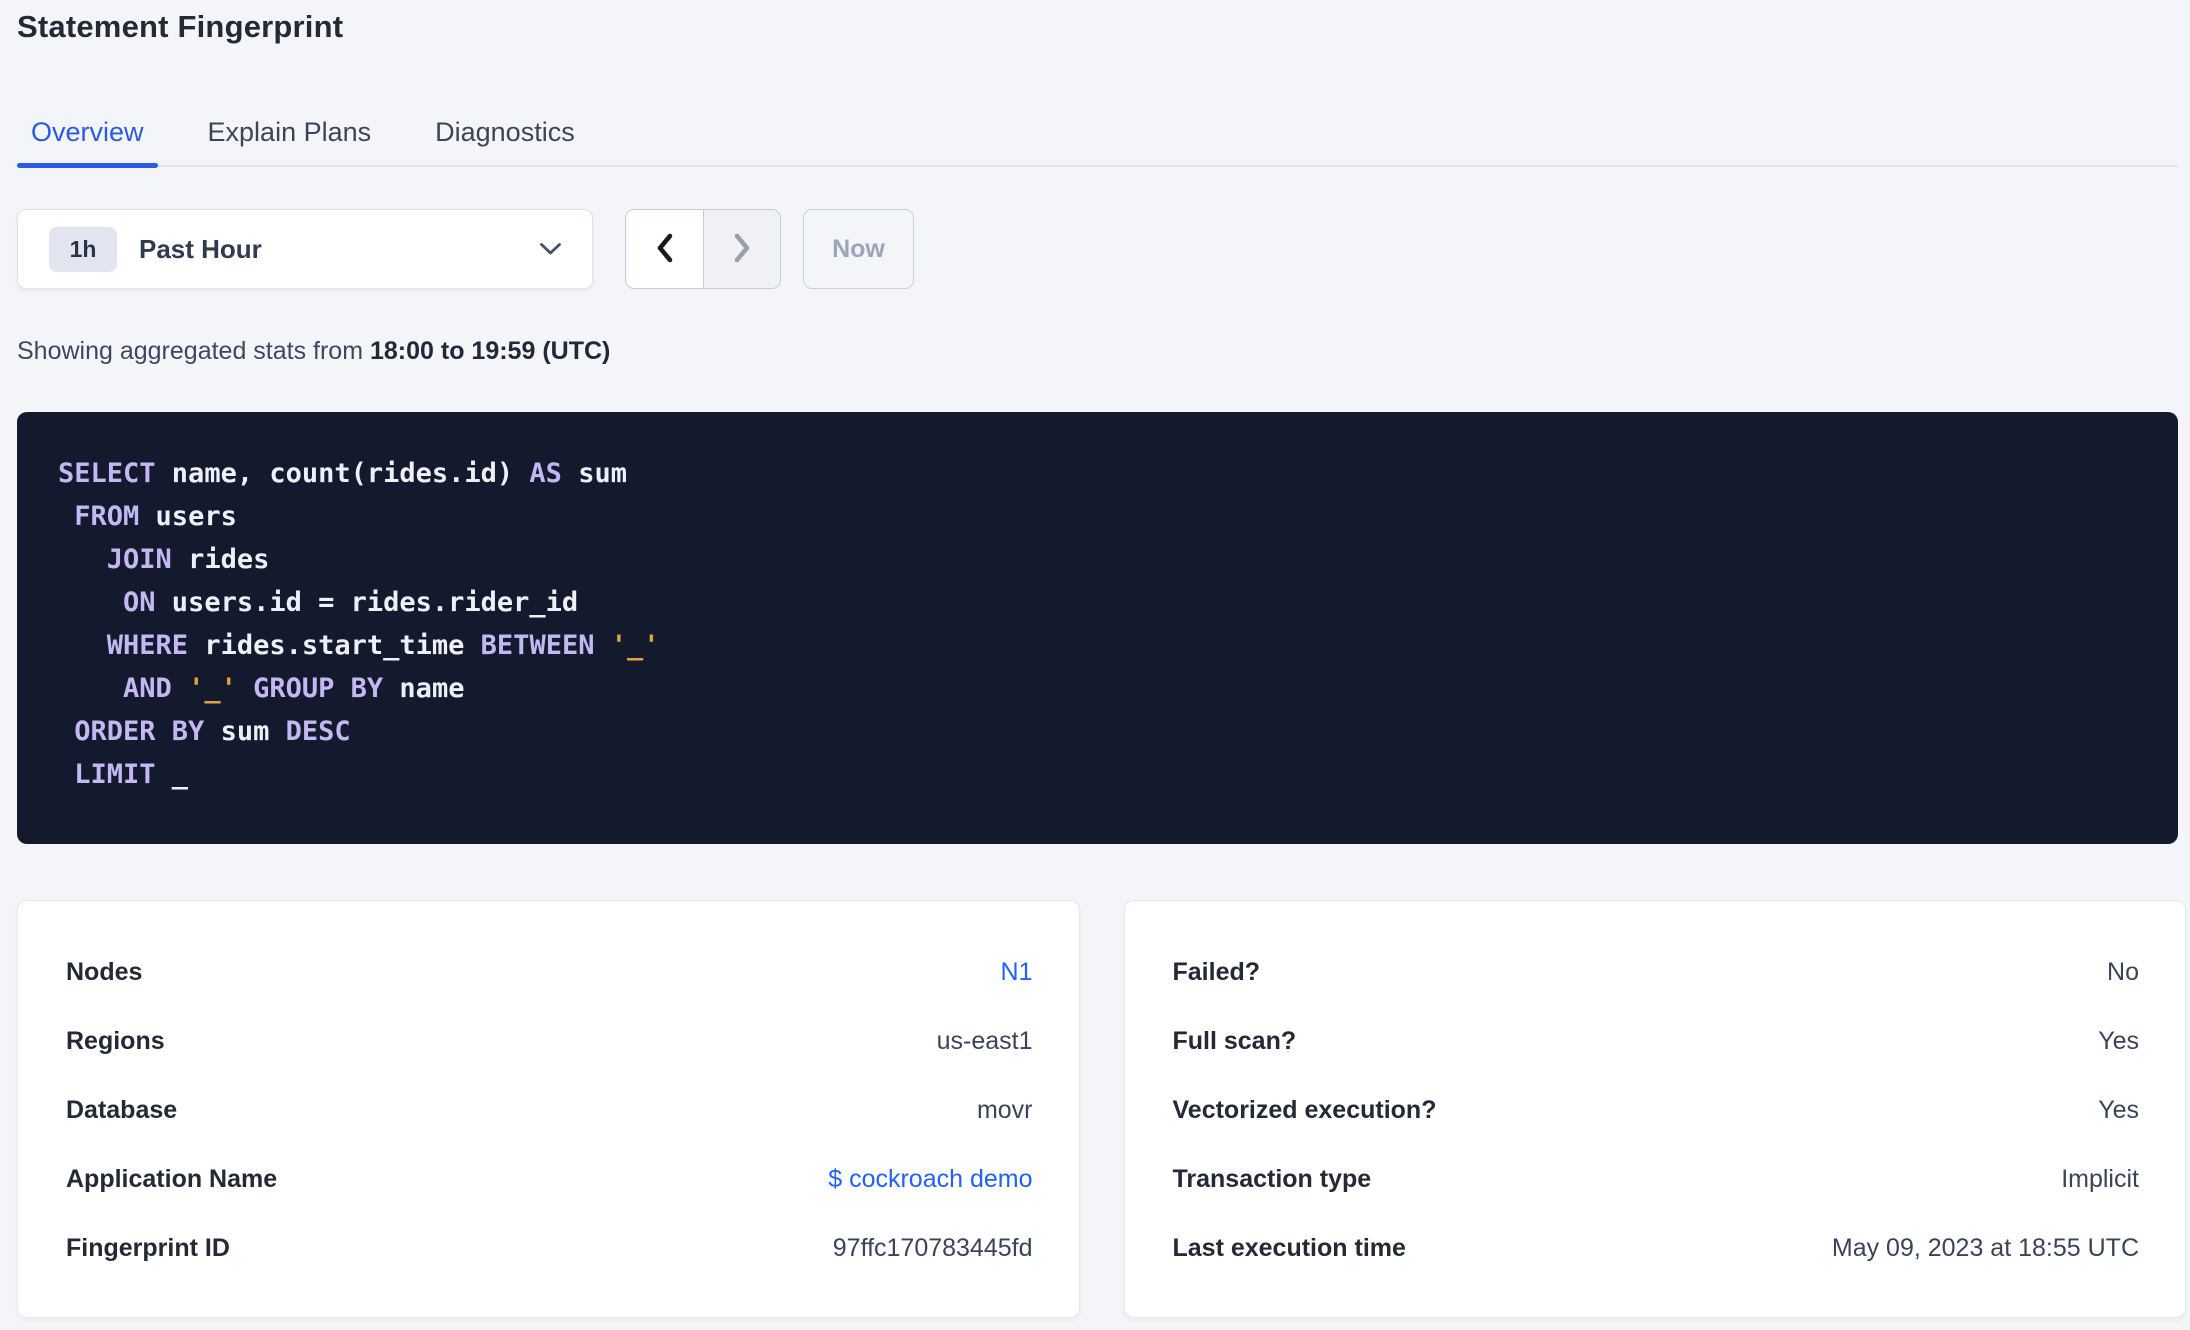 Image resolution: width=2190 pixels, height=1330 pixels. Describe the element at coordinates (148, 1248) in the screenshot. I see `row-label: Fingerprint ID` at that location.